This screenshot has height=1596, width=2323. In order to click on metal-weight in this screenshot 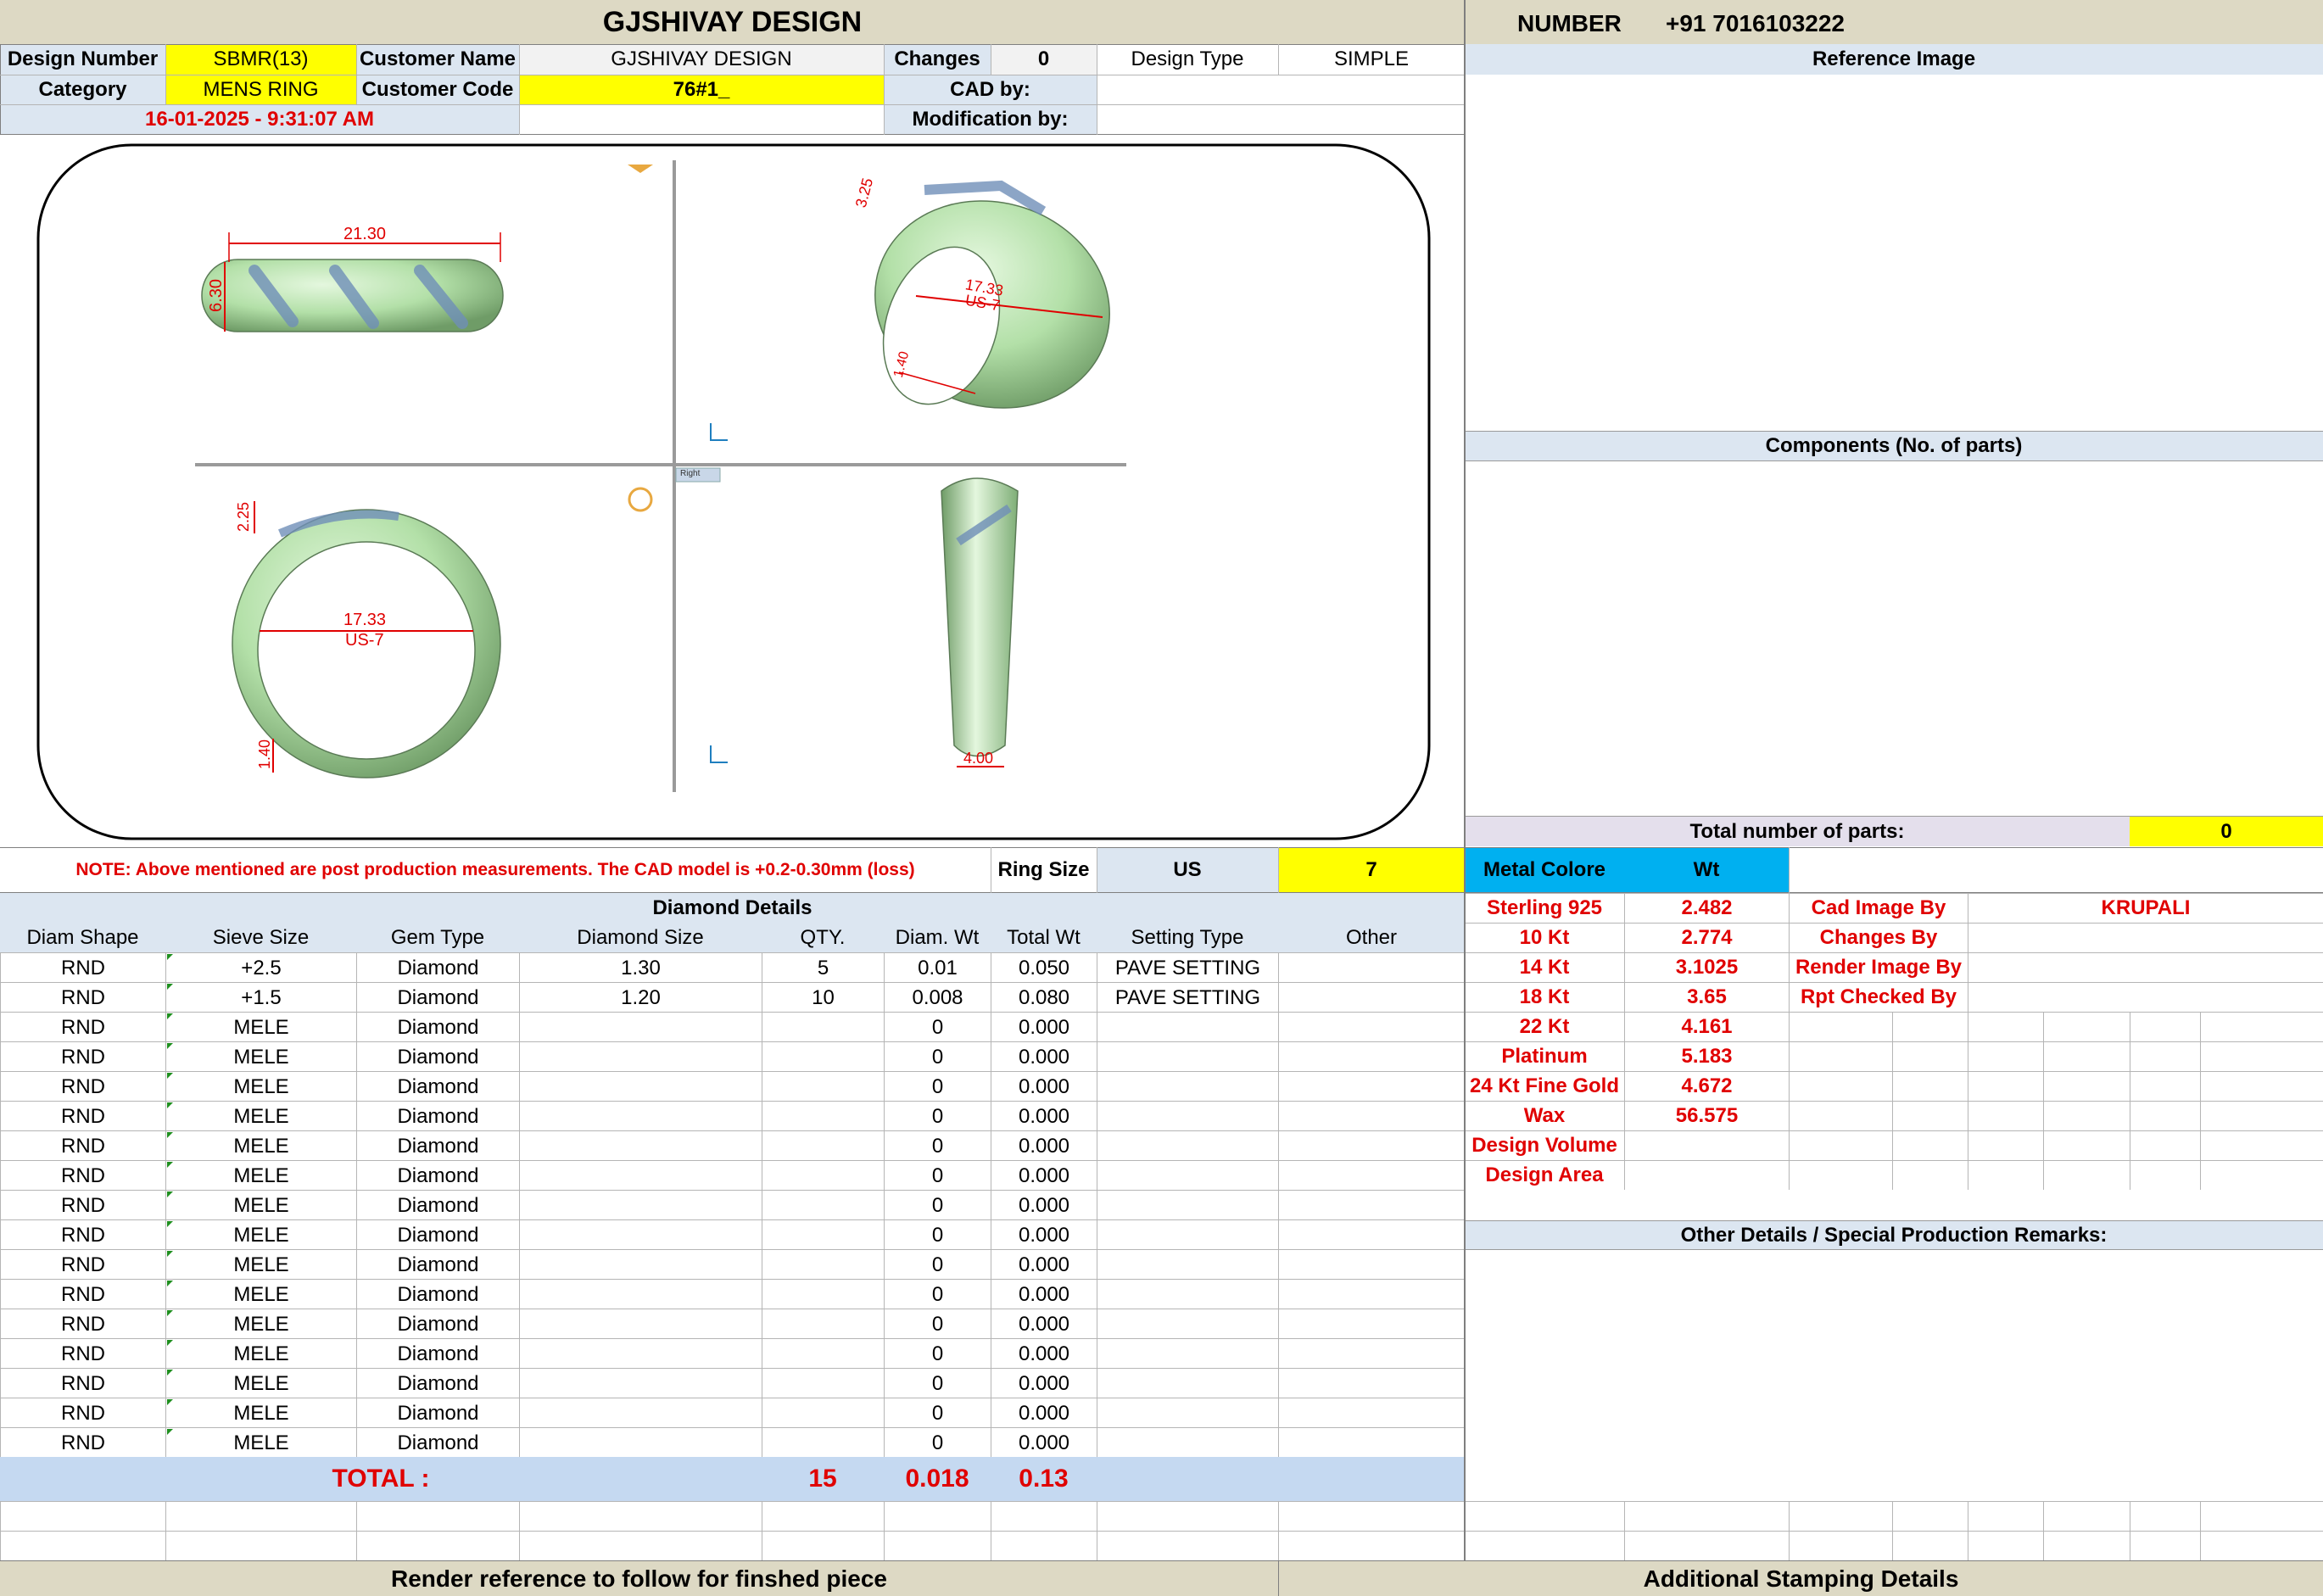, I will do `click(1706, 1145)`.